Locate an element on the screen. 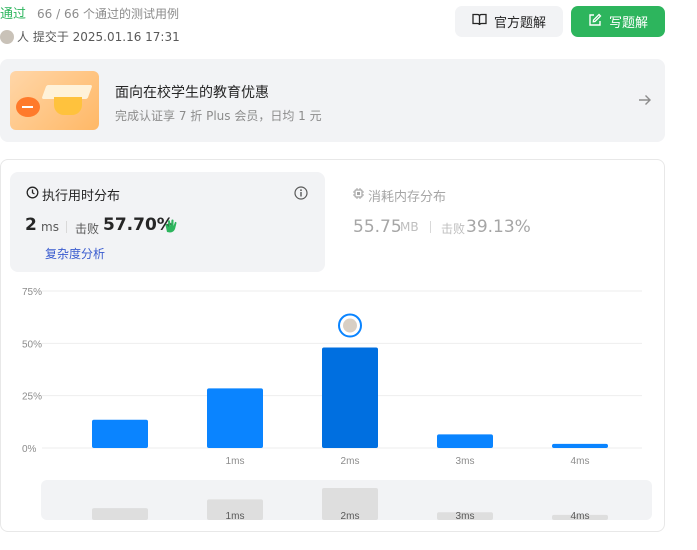  x-tick-label: 2ms is located at coordinates (350, 461).